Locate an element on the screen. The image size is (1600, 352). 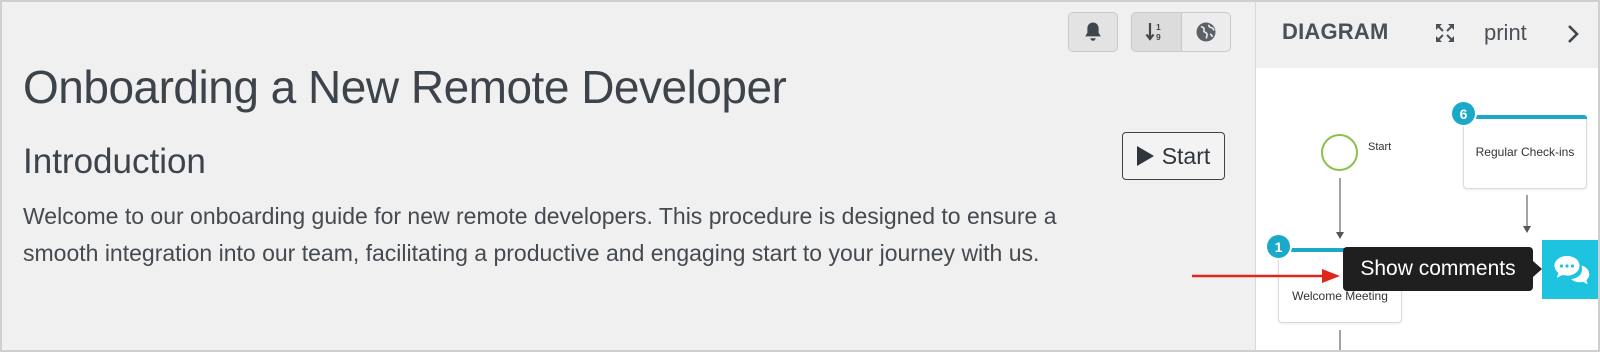
step-1-badge: 1 is located at coordinates (1278, 246).